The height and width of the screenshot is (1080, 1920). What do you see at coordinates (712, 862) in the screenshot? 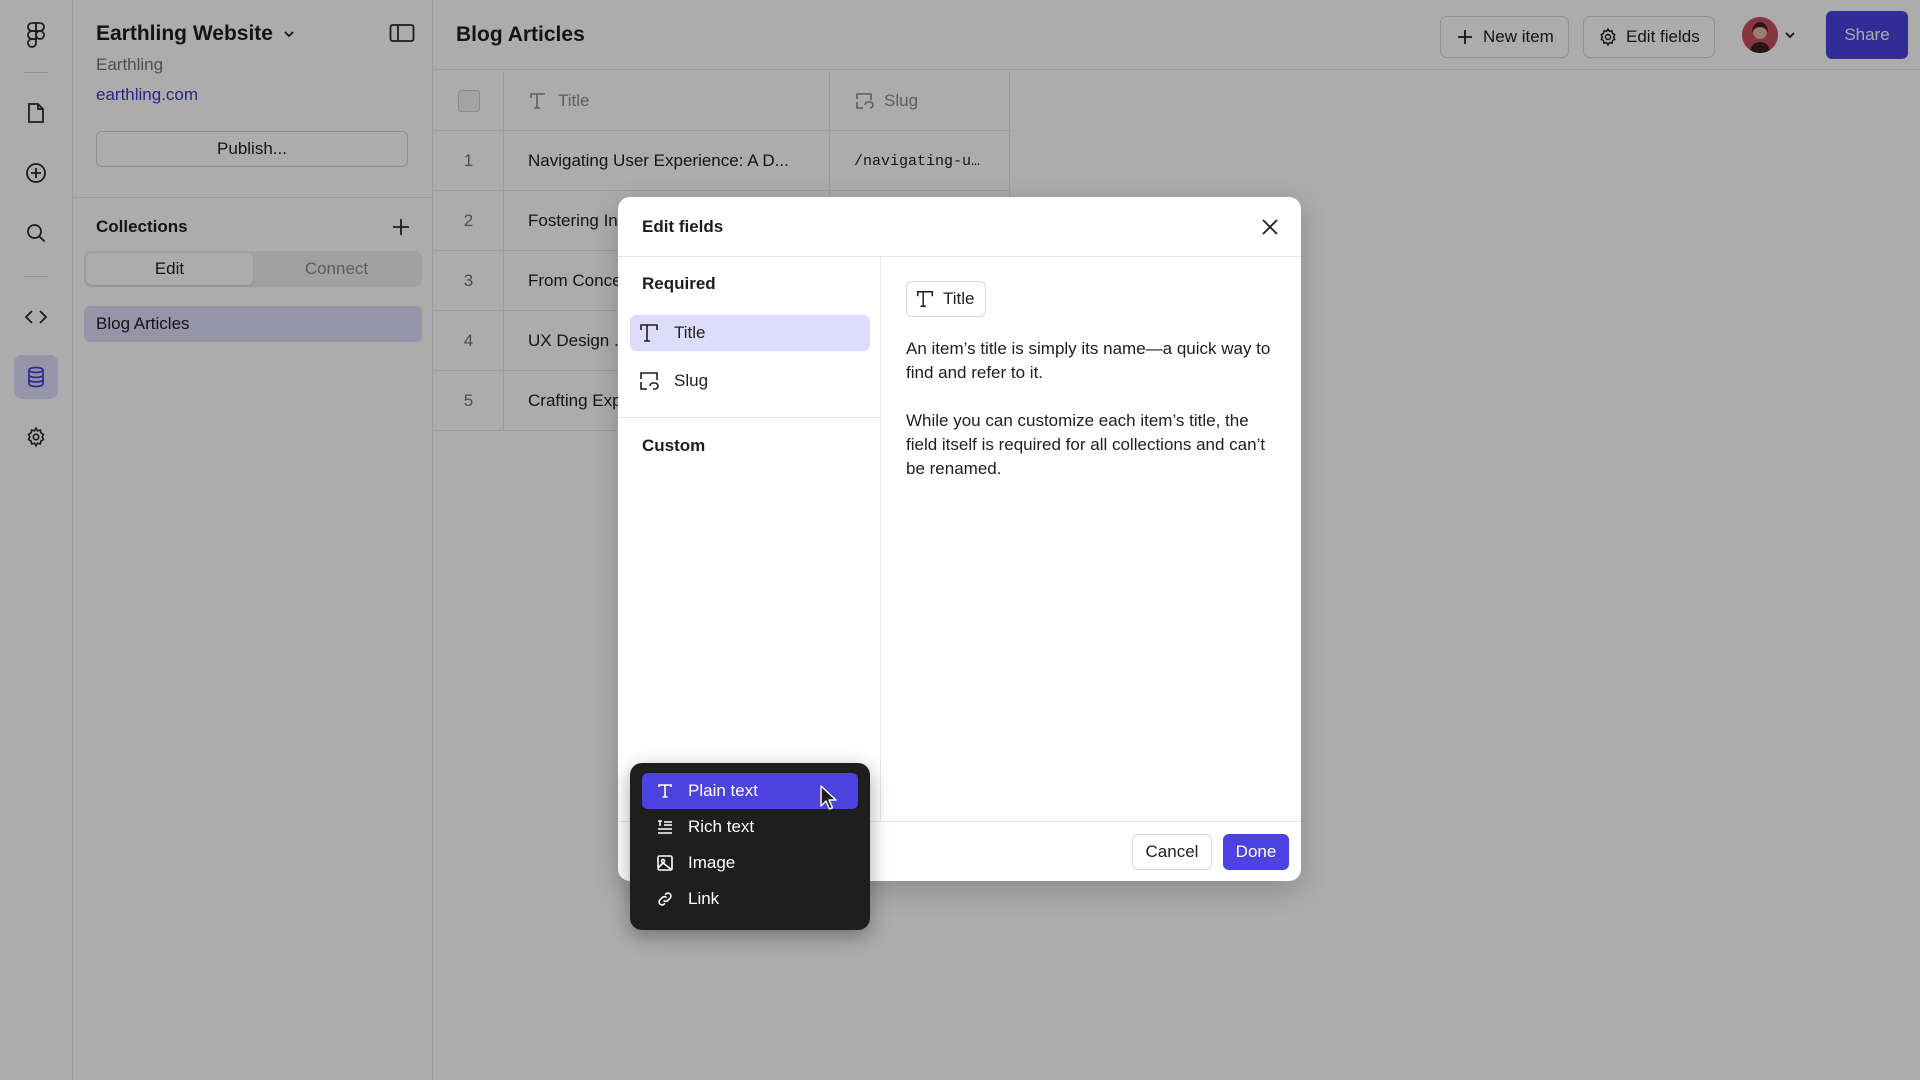
I see `menu-item-label: Image` at bounding box center [712, 862].